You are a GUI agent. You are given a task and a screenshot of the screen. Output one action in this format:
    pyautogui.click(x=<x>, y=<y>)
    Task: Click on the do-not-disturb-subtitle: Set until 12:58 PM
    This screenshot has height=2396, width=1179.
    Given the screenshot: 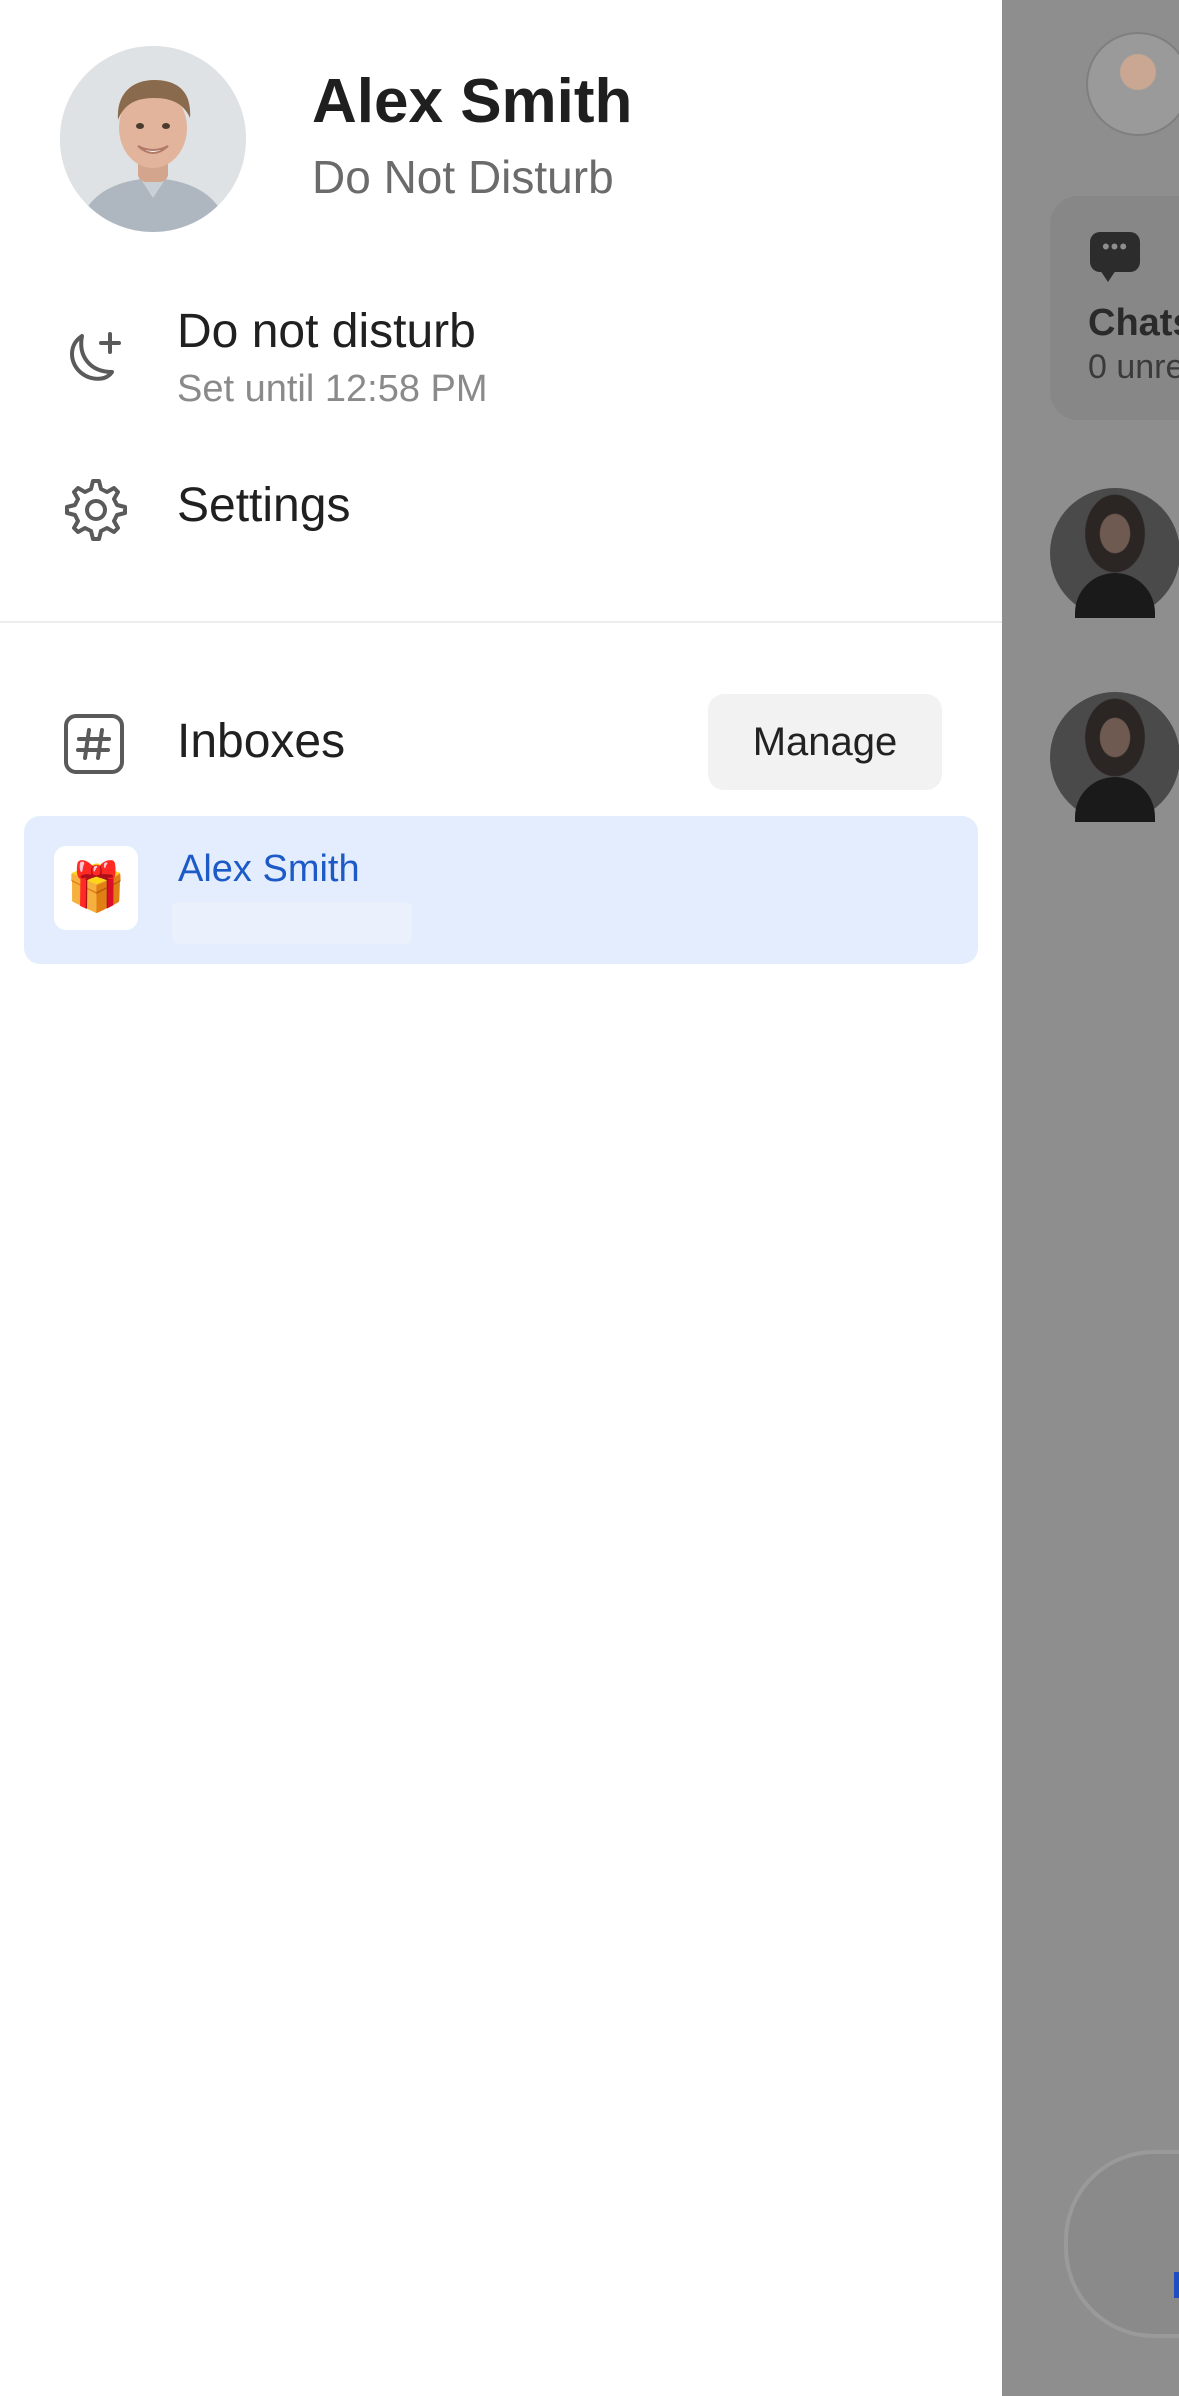 What is the action you would take?
    pyautogui.click(x=332, y=389)
    